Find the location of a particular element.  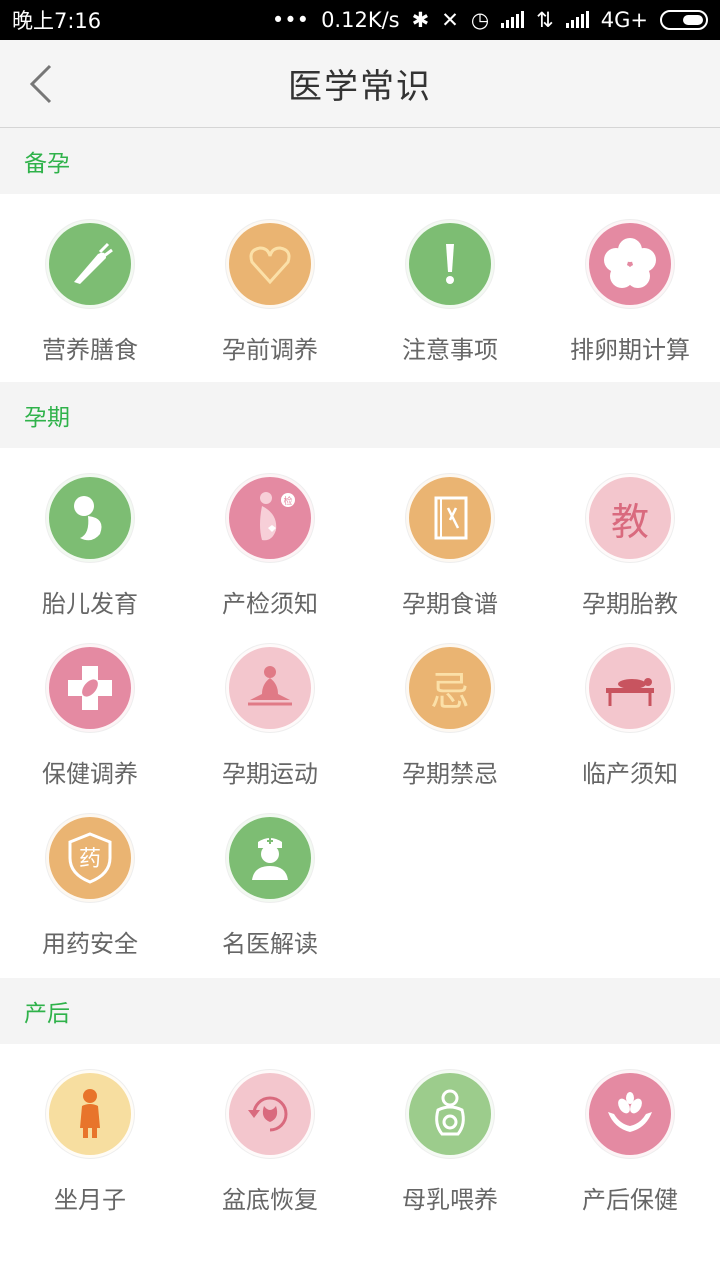

section-grid-preparation: 营养膳食 孕前调养 注意事项 排卵期计算 is located at coordinates (360, 288).